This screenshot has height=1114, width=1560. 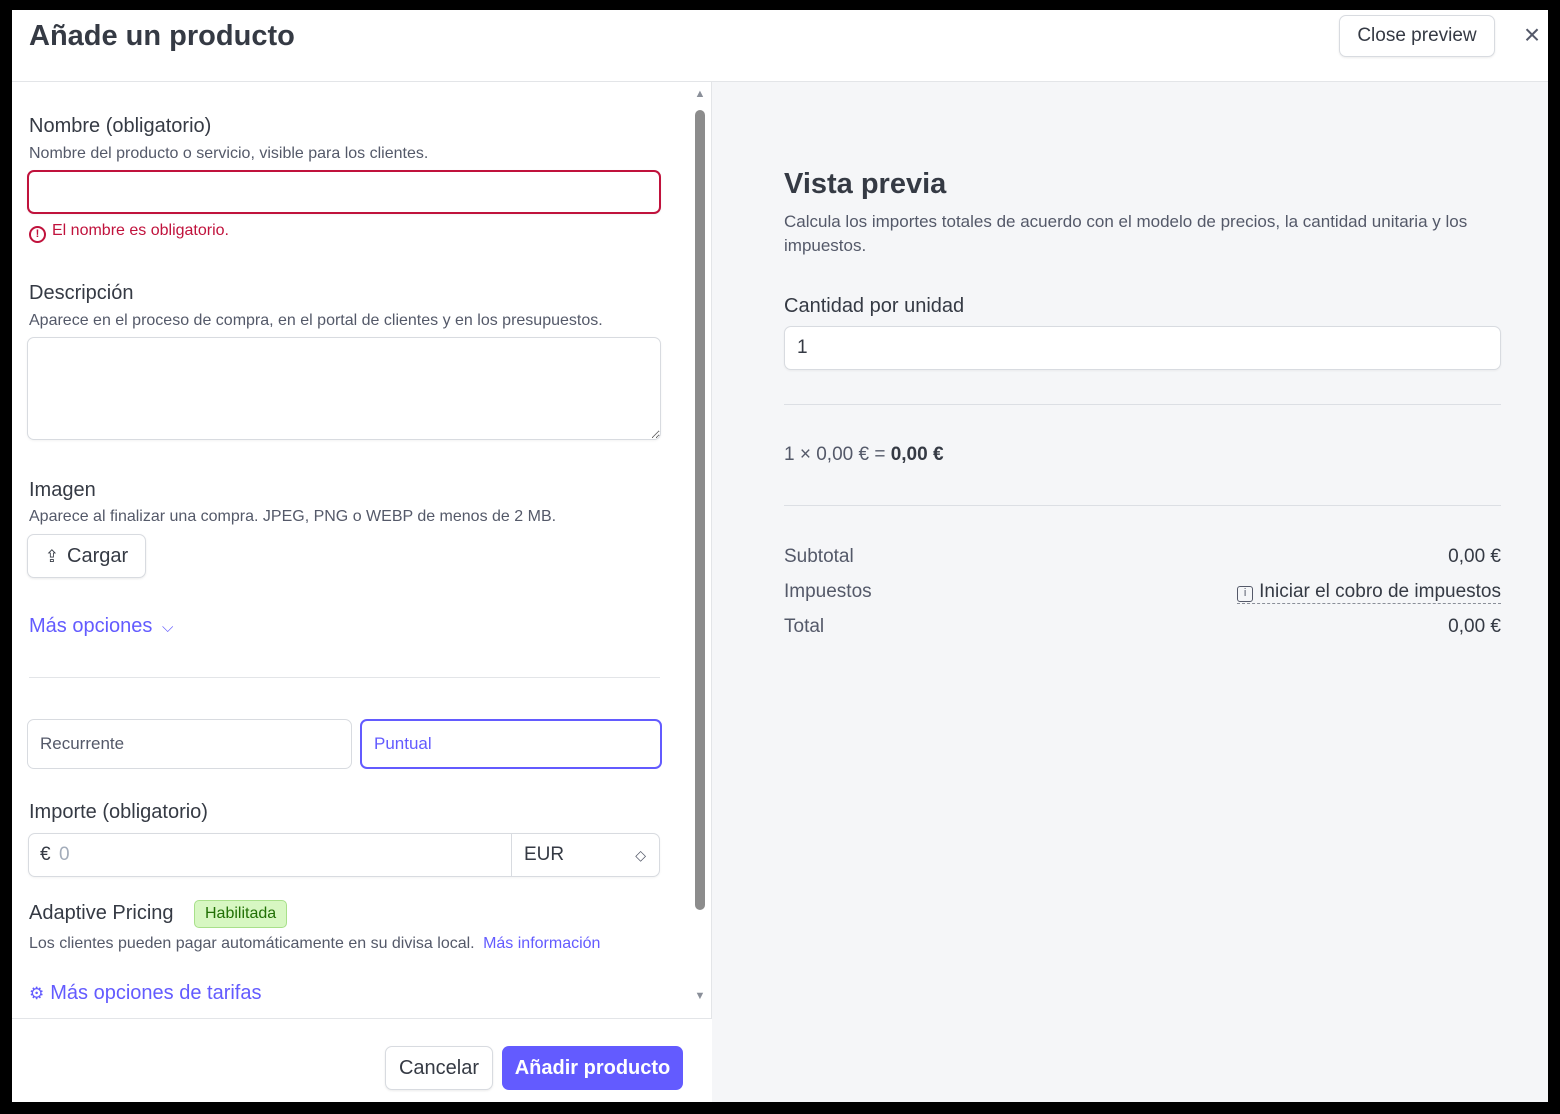 I want to click on cancel-button: Cancelar, so click(x=439, y=1068).